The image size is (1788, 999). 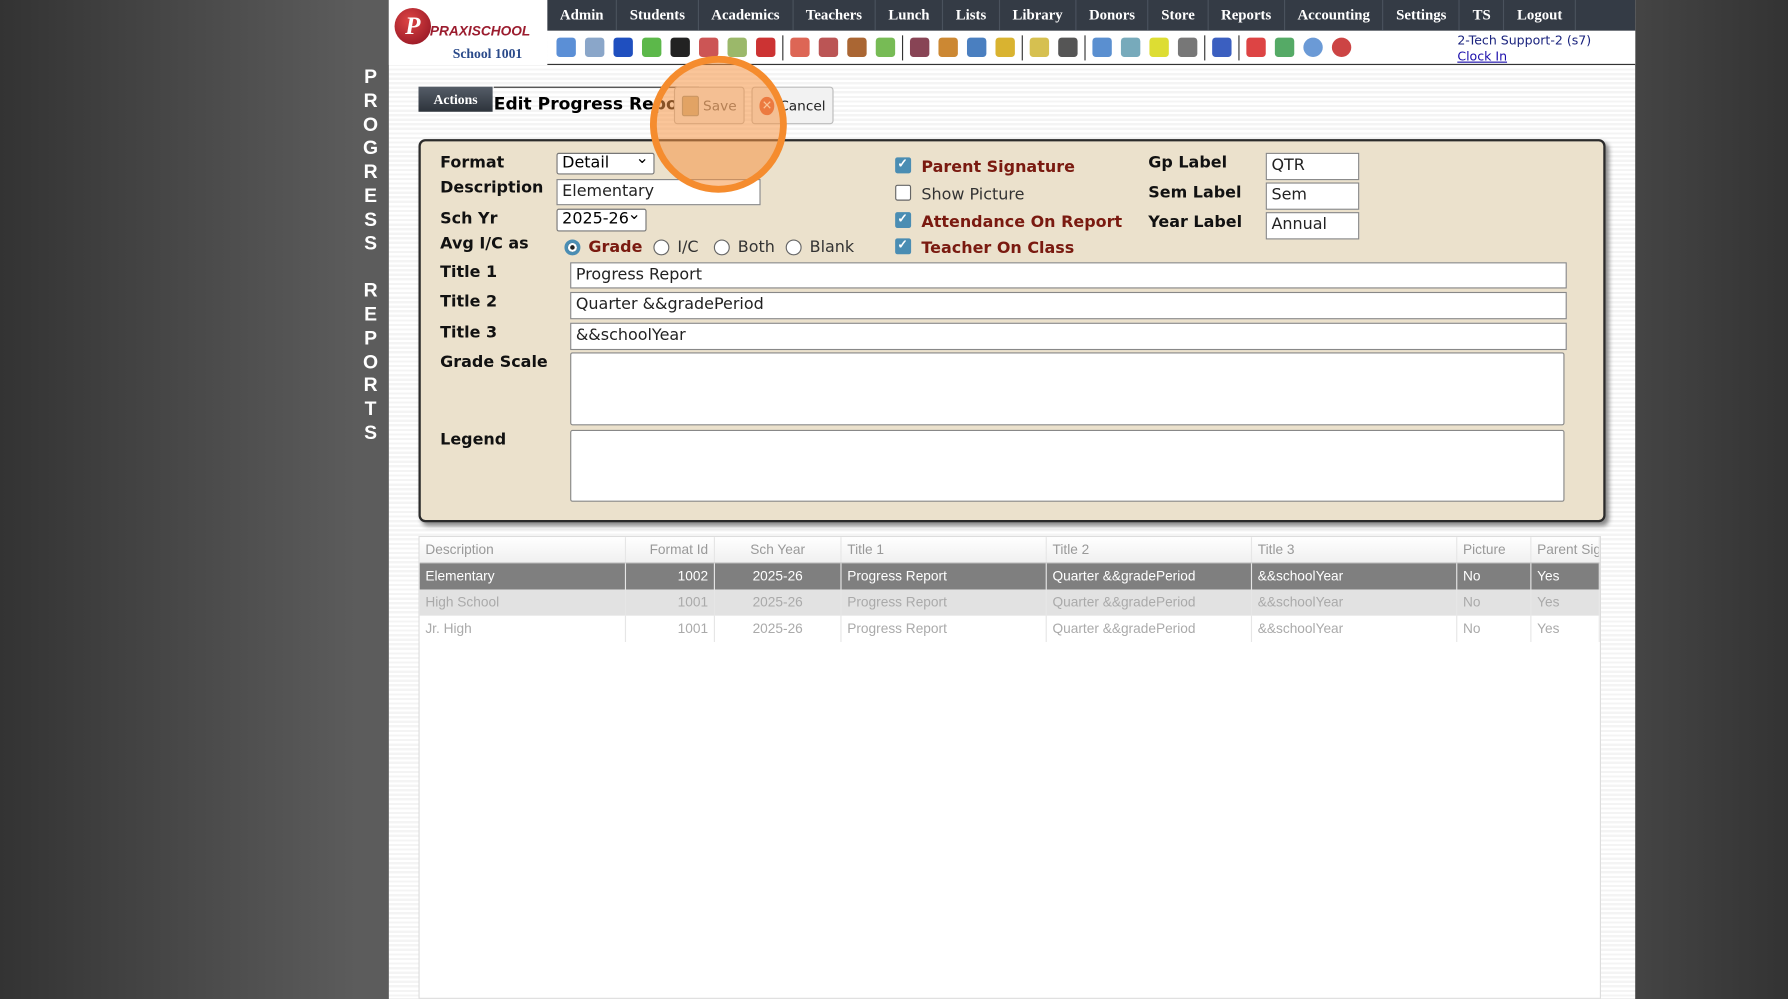 What do you see at coordinates (971, 15) in the screenshot?
I see `nav-lists: Lists` at bounding box center [971, 15].